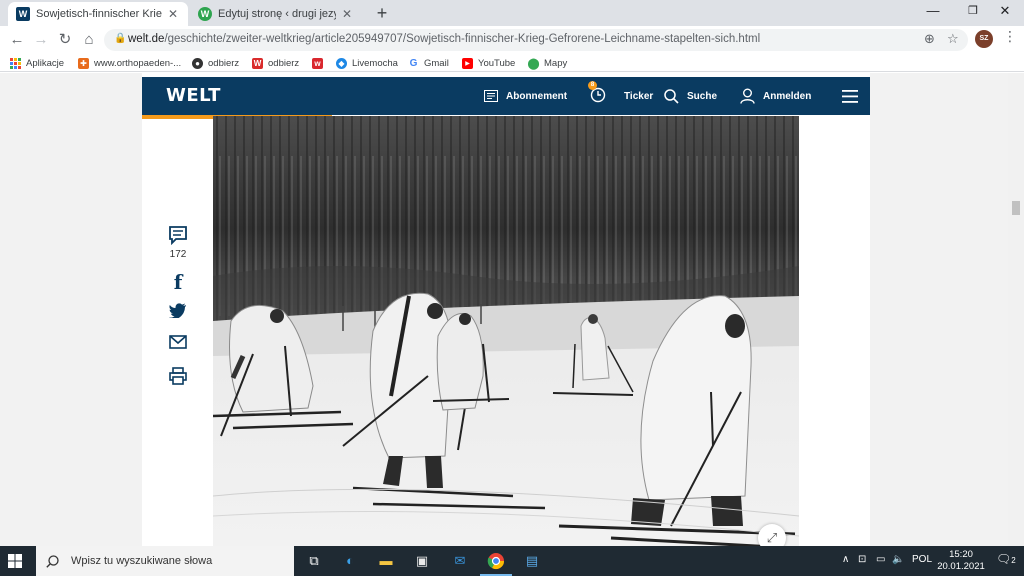  What do you see at coordinates (205, 14) in the screenshot?
I see `wordpress-favicon-icon: W` at bounding box center [205, 14].